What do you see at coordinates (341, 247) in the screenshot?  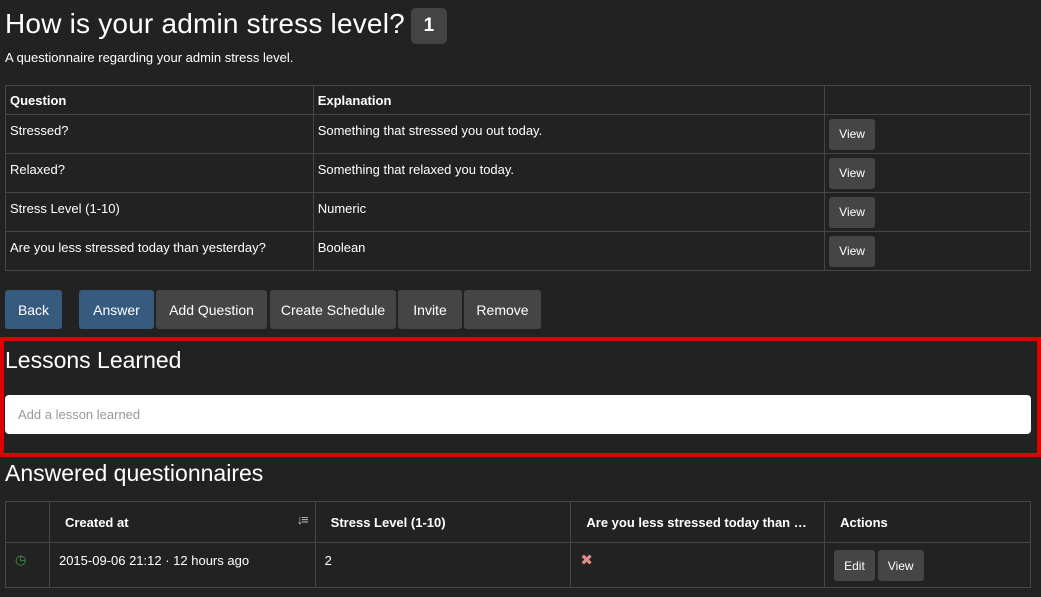 I see `explanation-text: Boolean` at bounding box center [341, 247].